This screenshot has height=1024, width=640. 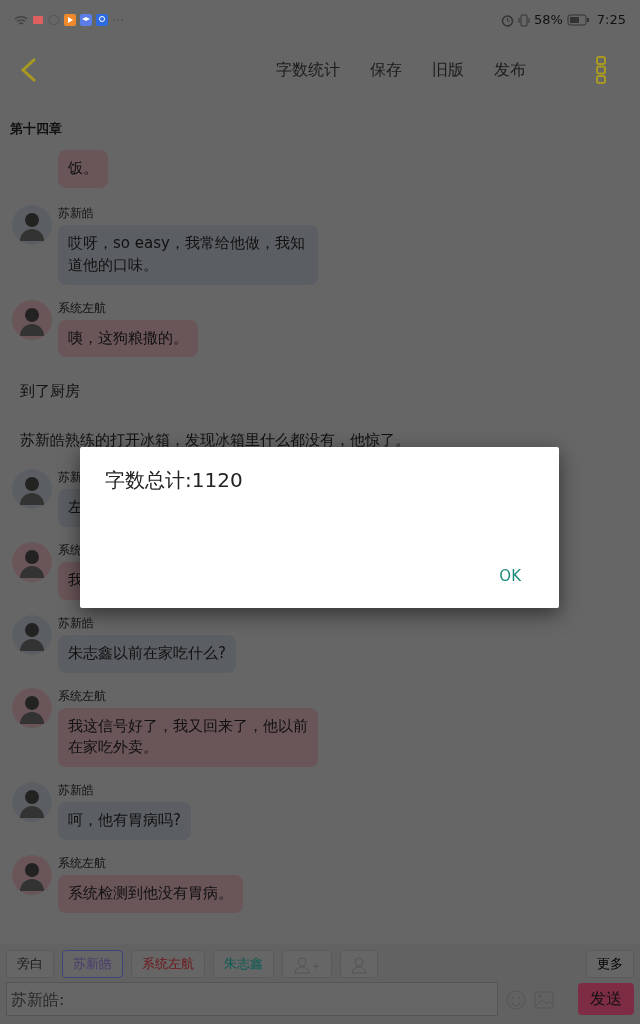 I want to click on play-icon, so click(x=70, y=20).